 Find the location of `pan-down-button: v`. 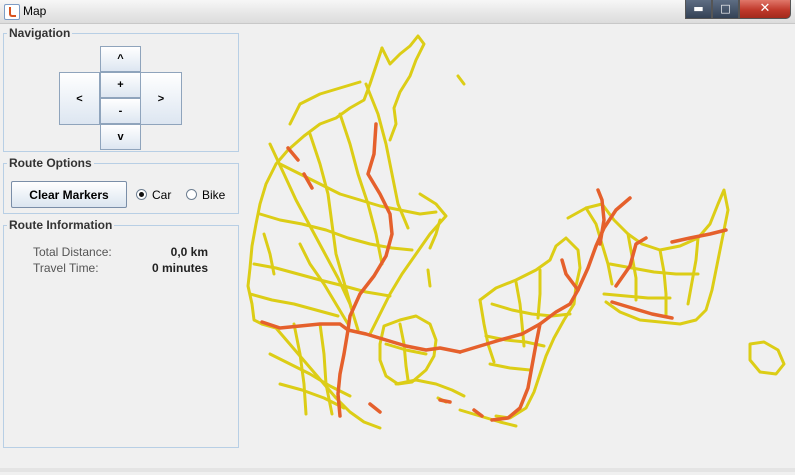

pan-down-button: v is located at coordinates (120, 137).